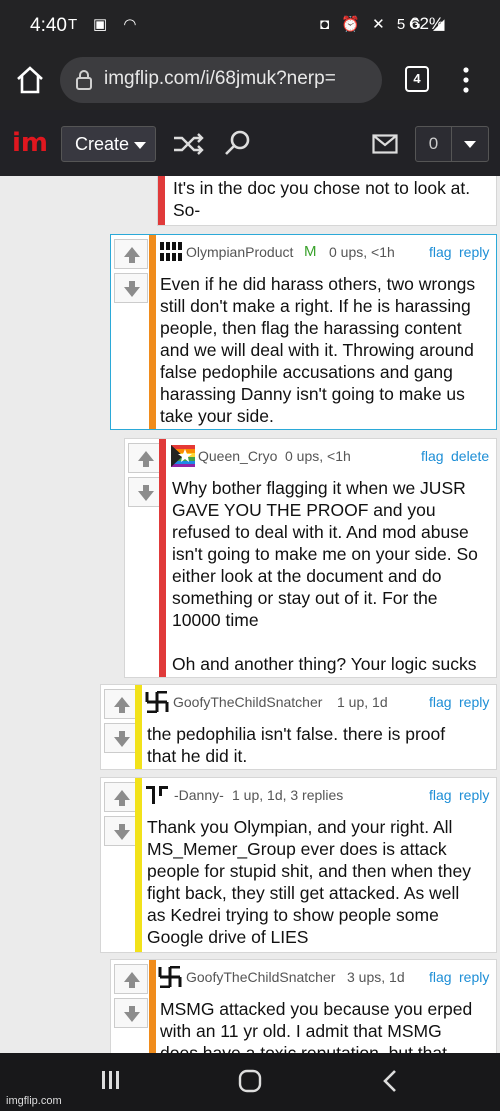  What do you see at coordinates (376, 977) in the screenshot?
I see `comment-meta: 3 ups, 1d` at bounding box center [376, 977].